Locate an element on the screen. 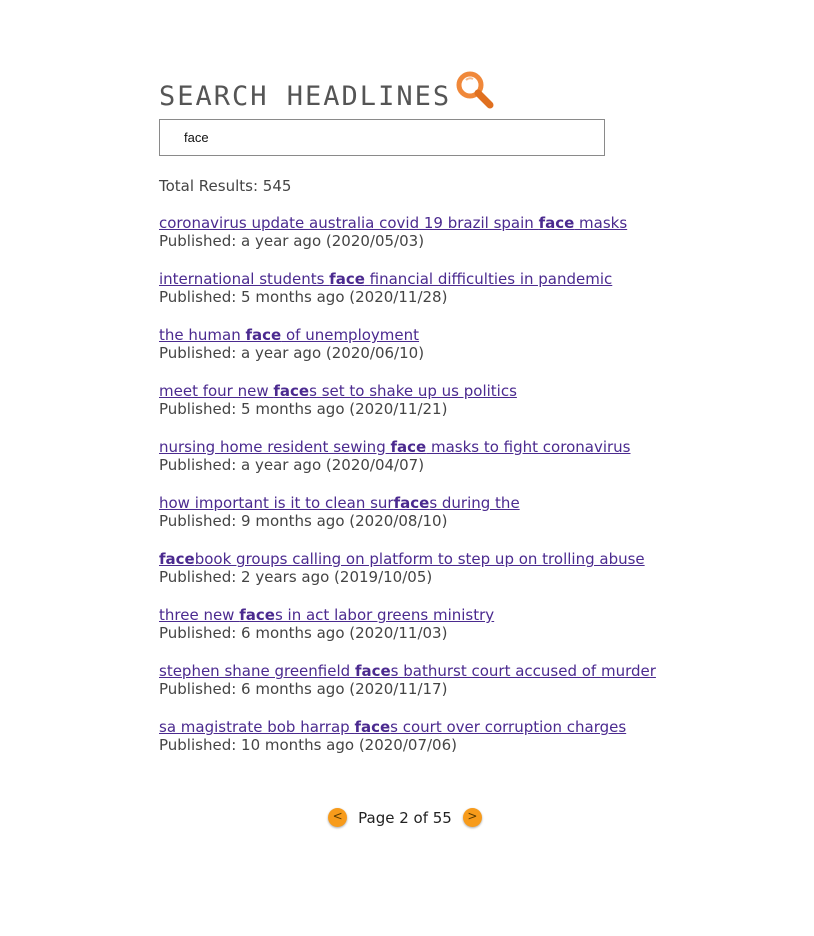 The image size is (814, 936). magnifier-icon is located at coordinates (475, 90).